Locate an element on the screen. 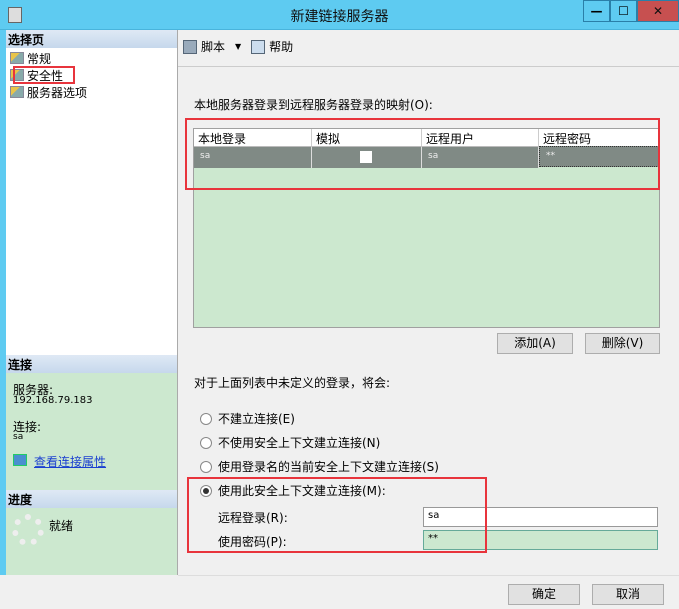 This screenshot has height=609, width=679. select-page-header: 选择页 is located at coordinates (91, 39).